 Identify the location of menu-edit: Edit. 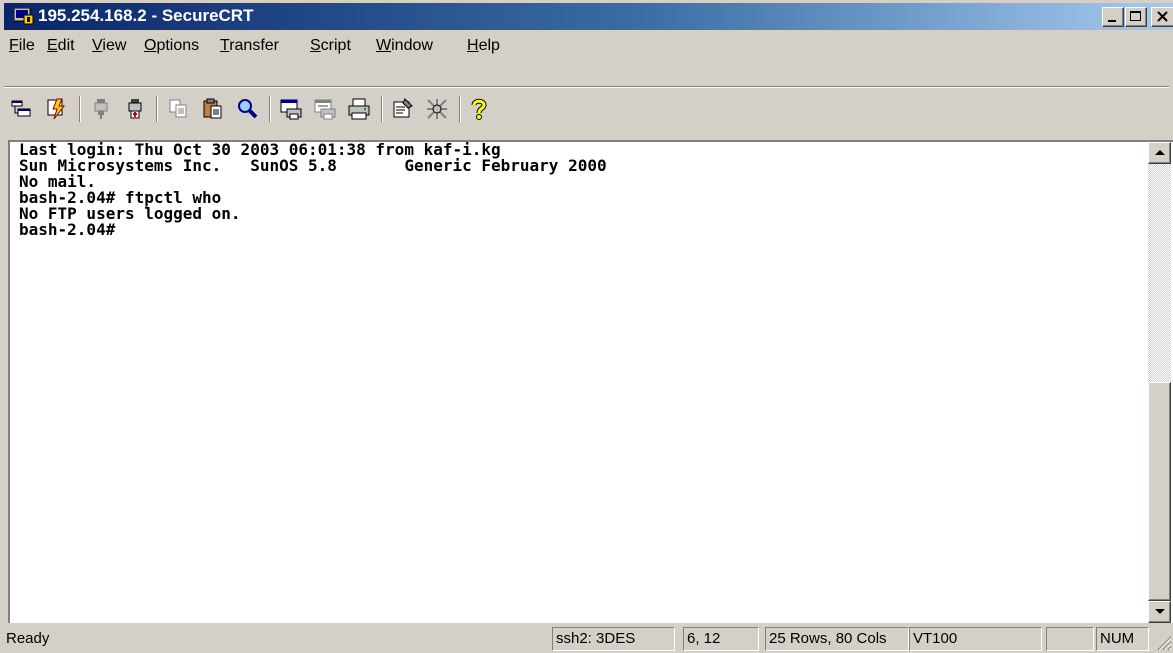
(61, 46).